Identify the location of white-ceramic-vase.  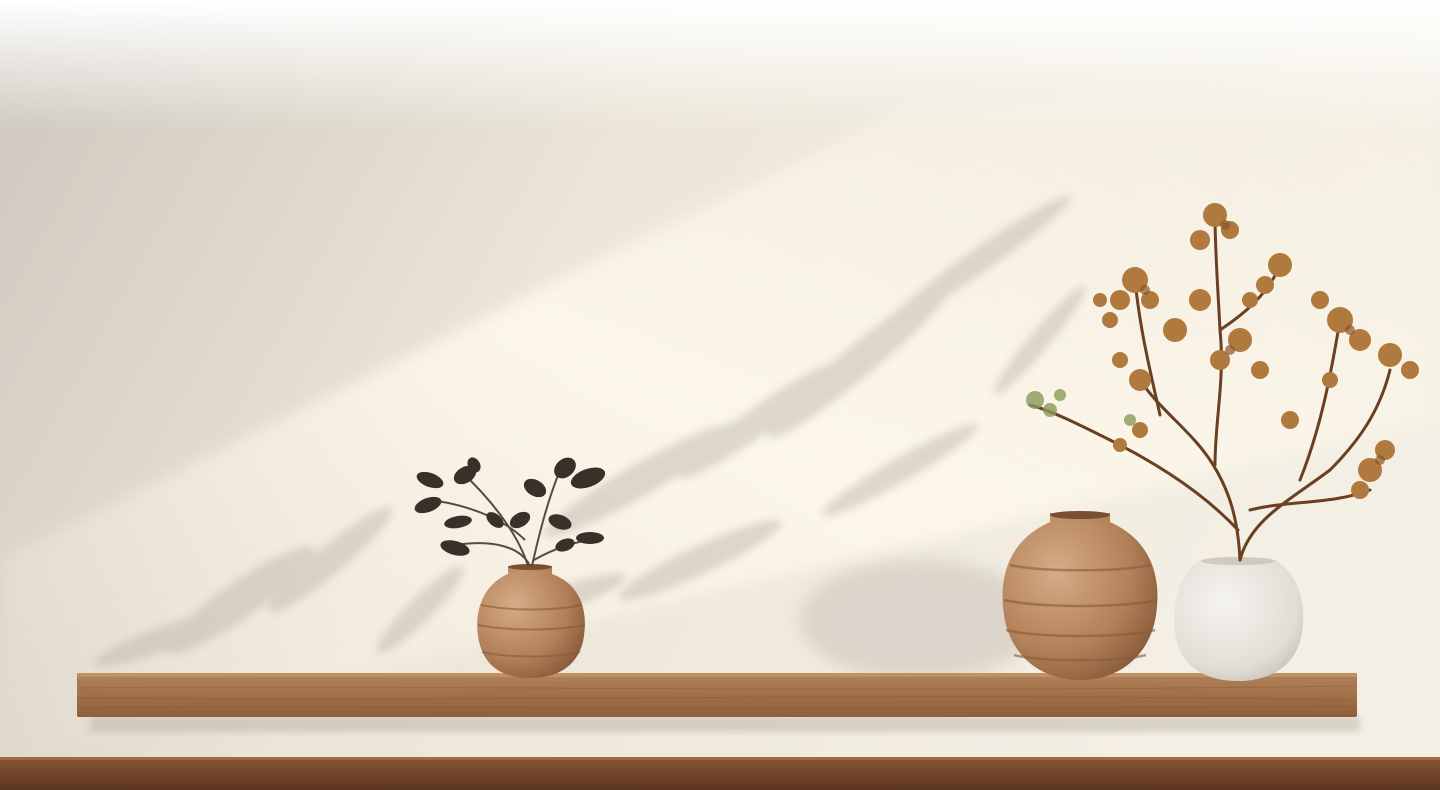
(1239, 619).